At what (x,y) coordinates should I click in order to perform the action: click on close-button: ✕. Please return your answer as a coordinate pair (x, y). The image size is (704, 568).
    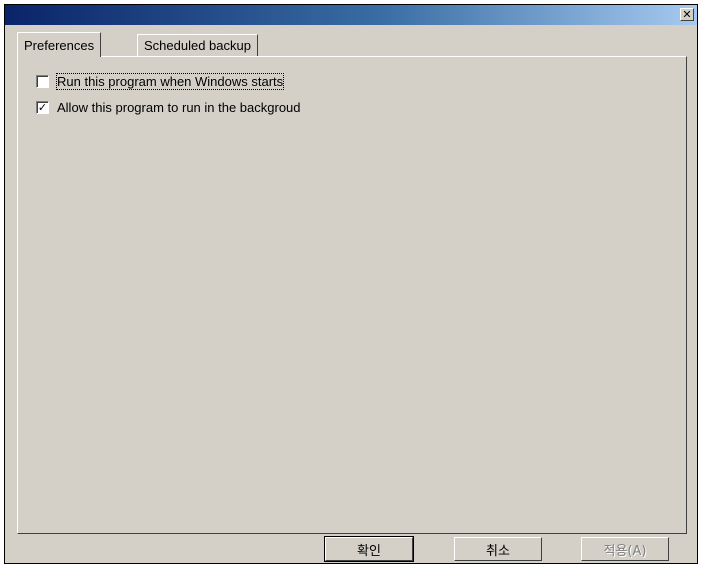
    Looking at the image, I should click on (687, 14).